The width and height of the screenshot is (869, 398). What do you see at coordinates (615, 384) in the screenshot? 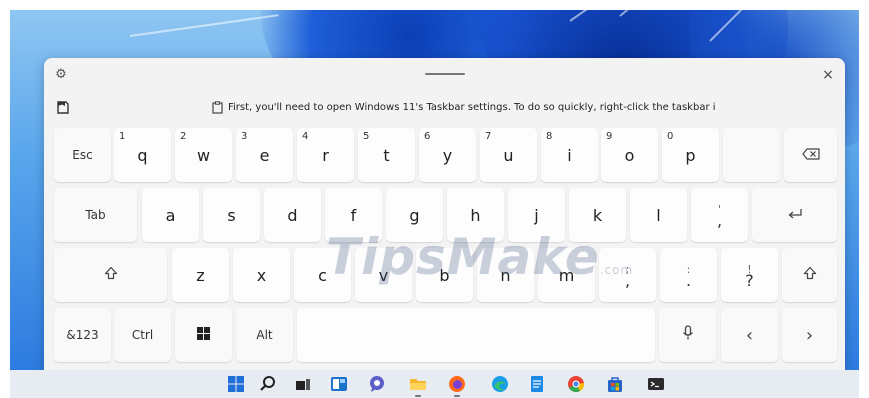
I see `store-icon` at bounding box center [615, 384].